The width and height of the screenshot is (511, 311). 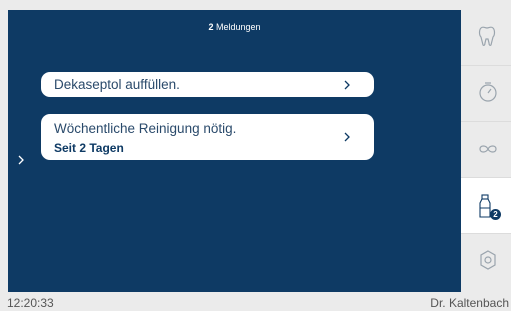 I want to click on message-title: Dekaseptol auffüllen., so click(x=117, y=84).